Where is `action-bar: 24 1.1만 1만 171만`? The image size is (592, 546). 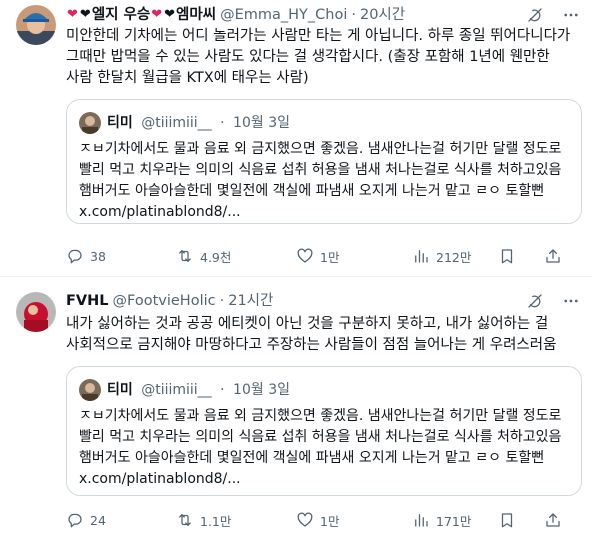
action-bar: 24 1.1만 1만 171만 is located at coordinates (323, 520).